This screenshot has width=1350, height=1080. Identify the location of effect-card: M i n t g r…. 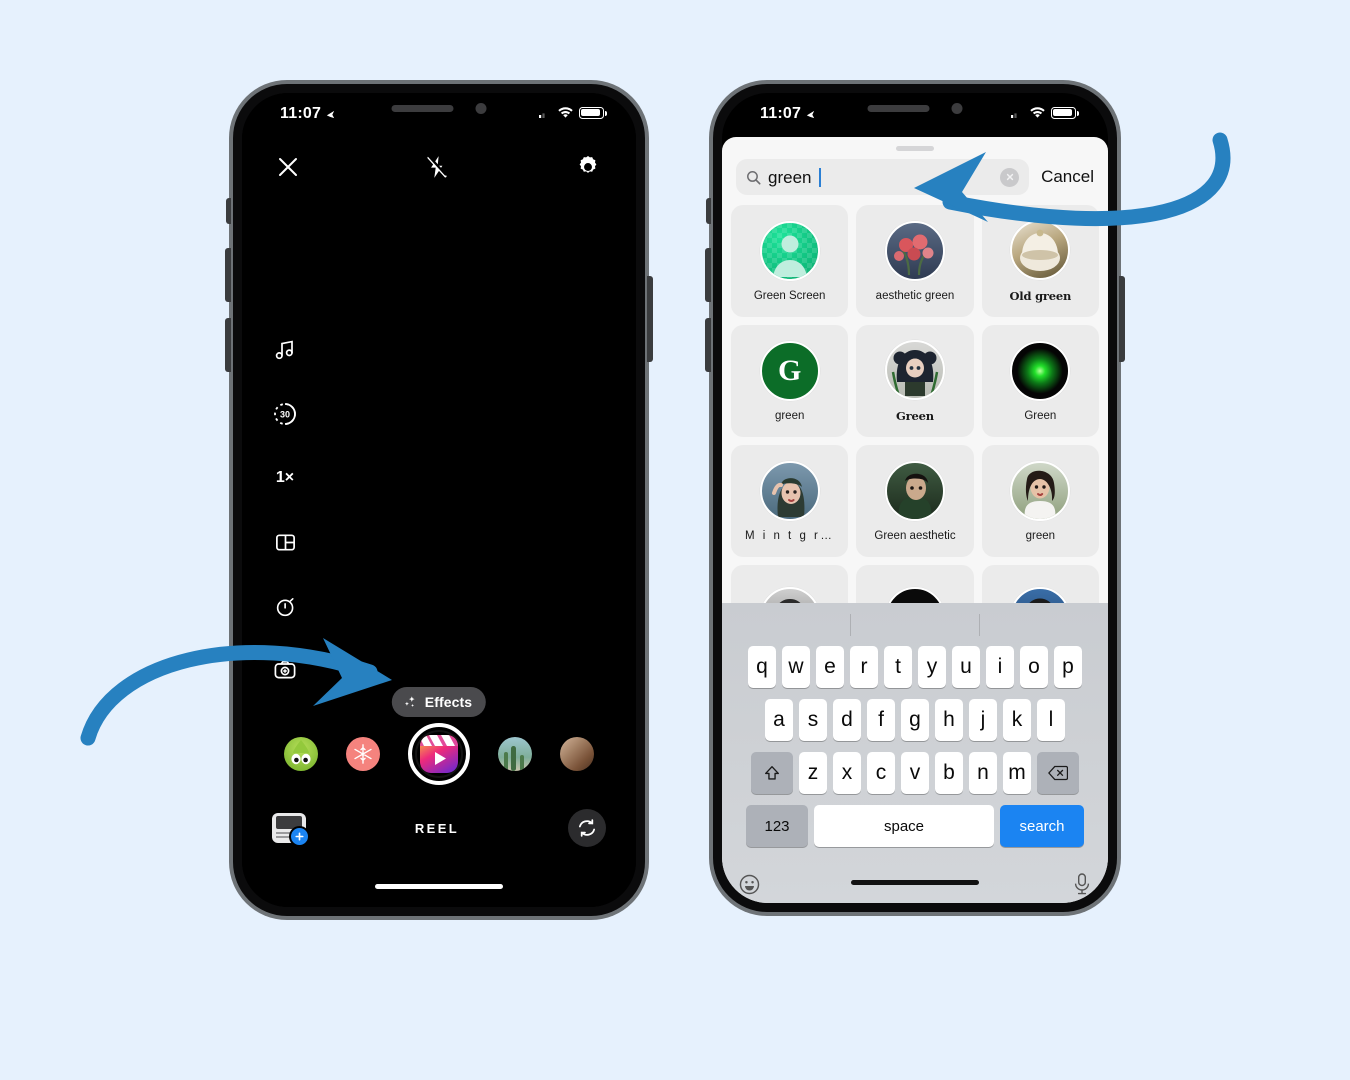
(790, 501).